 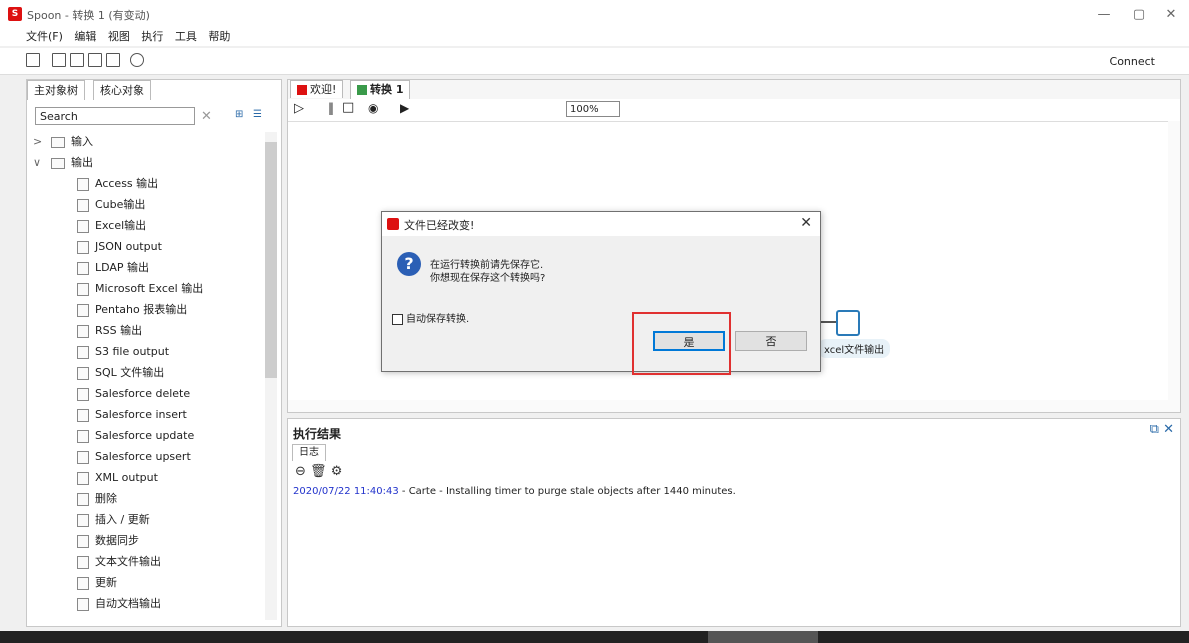 I want to click on menu-view: 视图, so click(x=119, y=37).